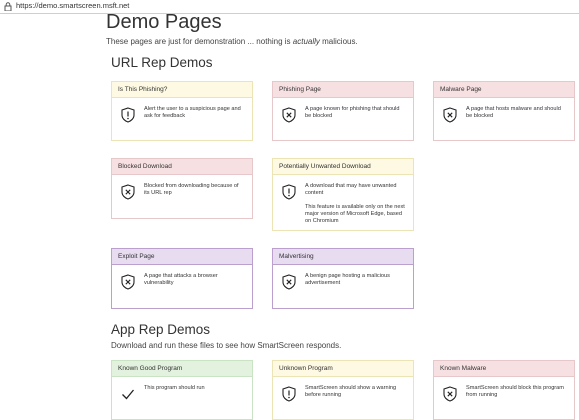 The height and width of the screenshot is (420, 579). Describe the element at coordinates (504, 90) in the screenshot. I see `card-title: Malware Page` at that location.